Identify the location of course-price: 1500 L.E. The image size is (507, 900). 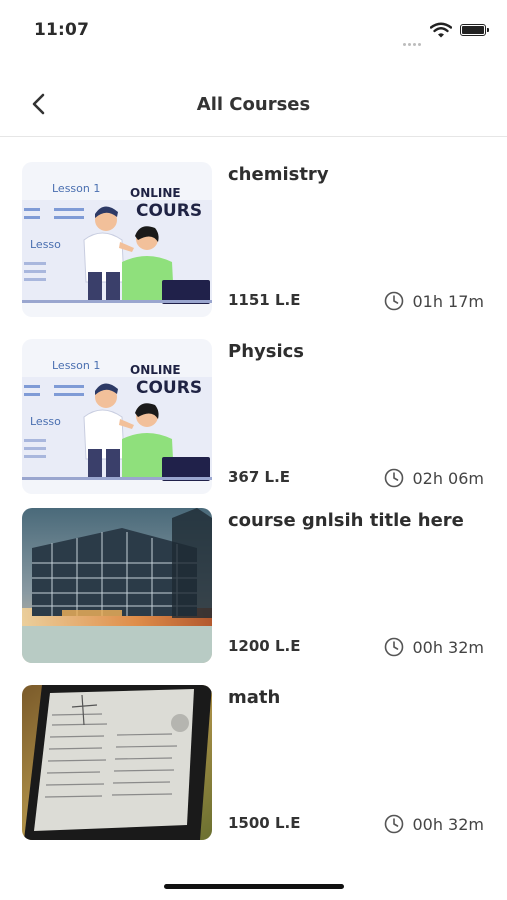
(264, 823).